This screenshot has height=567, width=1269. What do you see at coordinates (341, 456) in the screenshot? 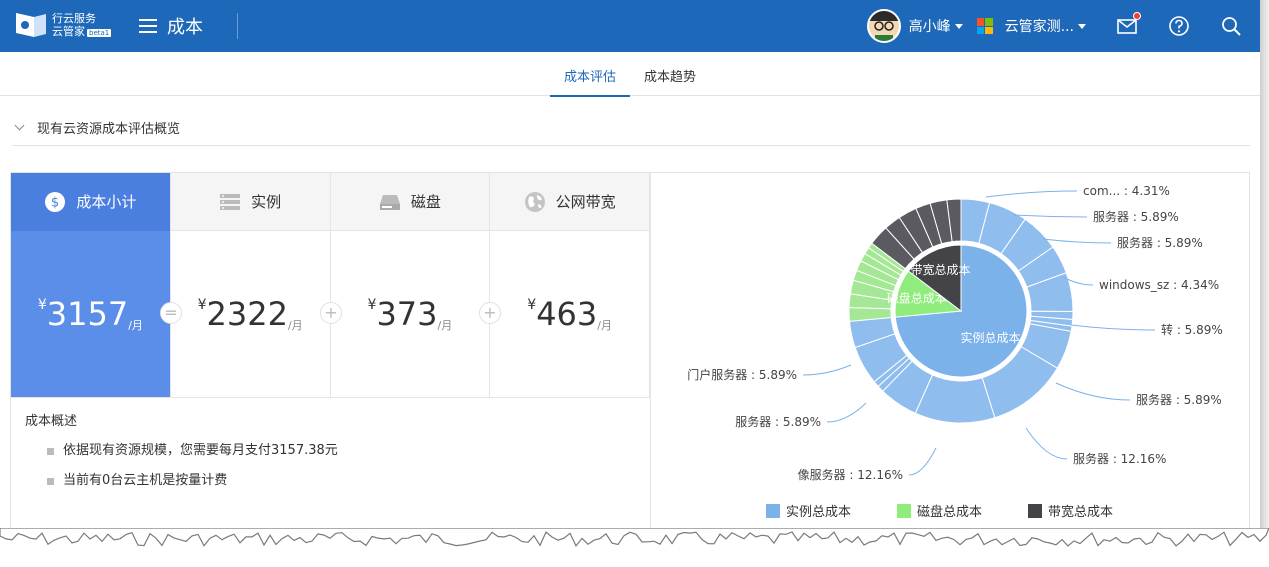
I see `summary-item: 依据现有资源规模，您需要每月支付3157.38元` at bounding box center [341, 456].